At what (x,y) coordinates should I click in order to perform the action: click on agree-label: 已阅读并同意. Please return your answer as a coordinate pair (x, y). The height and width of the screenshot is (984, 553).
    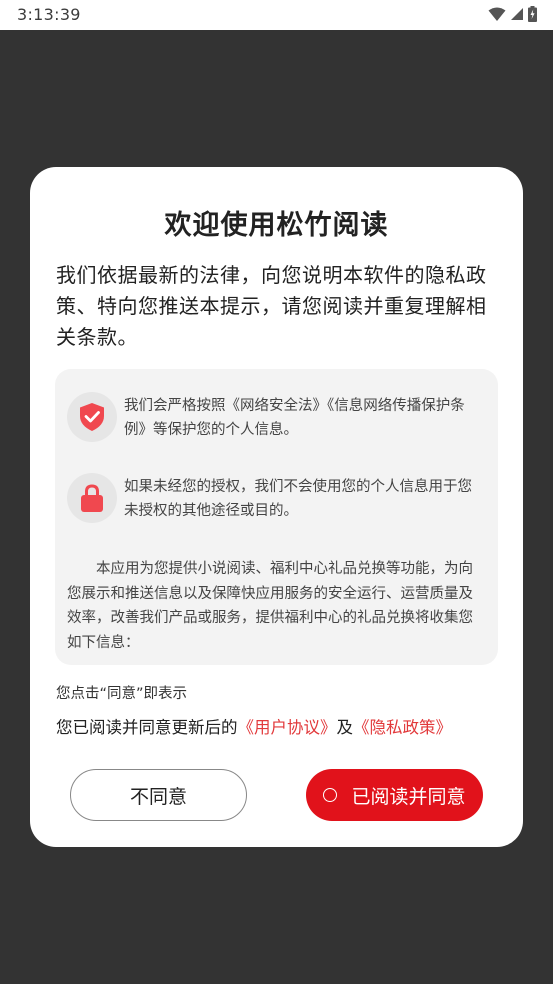
    Looking at the image, I should click on (408, 796).